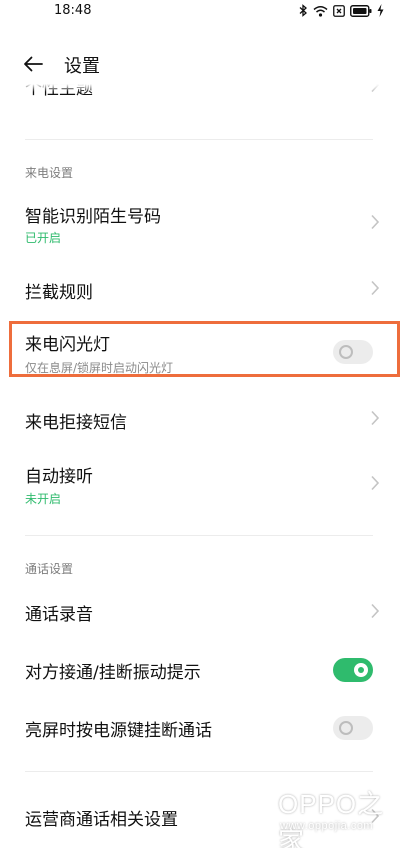 Image resolution: width=406 pixels, height=848 pixels. I want to click on power-key-toggle, so click(353, 728).